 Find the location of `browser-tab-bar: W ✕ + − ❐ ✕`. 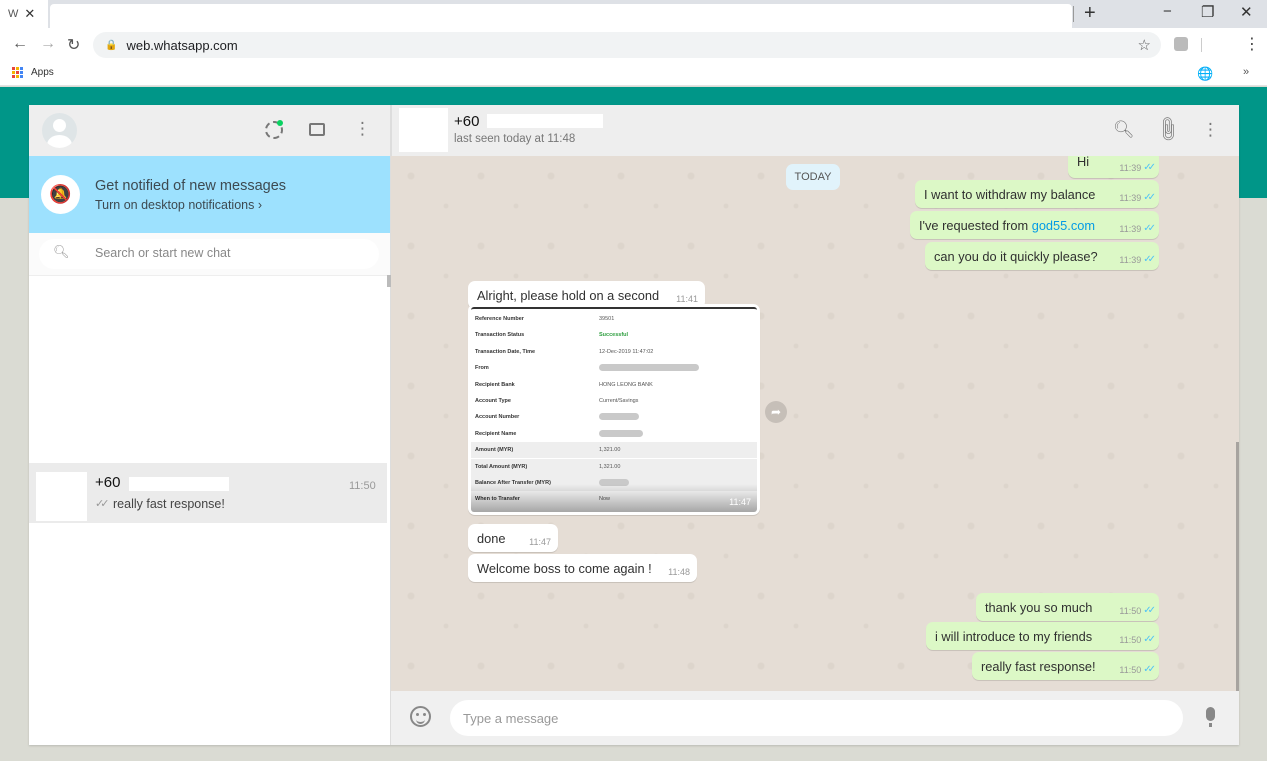

browser-tab-bar: W ✕ + − ❐ ✕ is located at coordinates (633, 14).